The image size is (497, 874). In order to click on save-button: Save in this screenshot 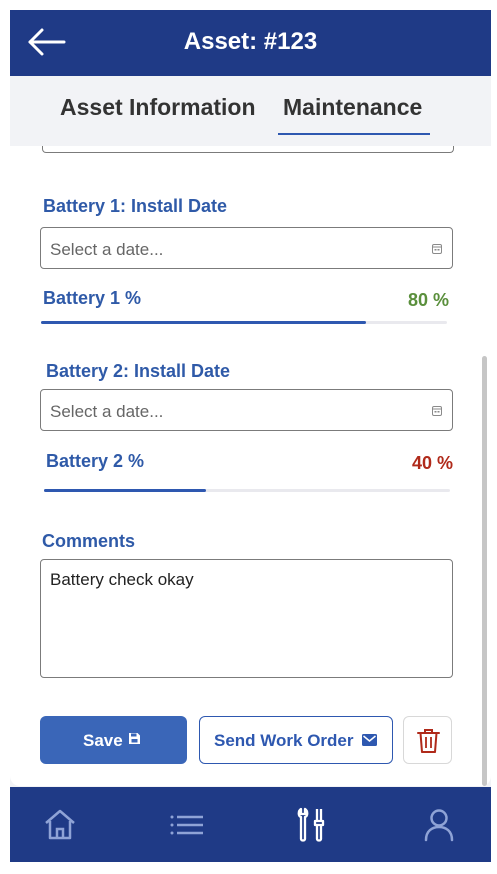, I will do `click(113, 740)`.